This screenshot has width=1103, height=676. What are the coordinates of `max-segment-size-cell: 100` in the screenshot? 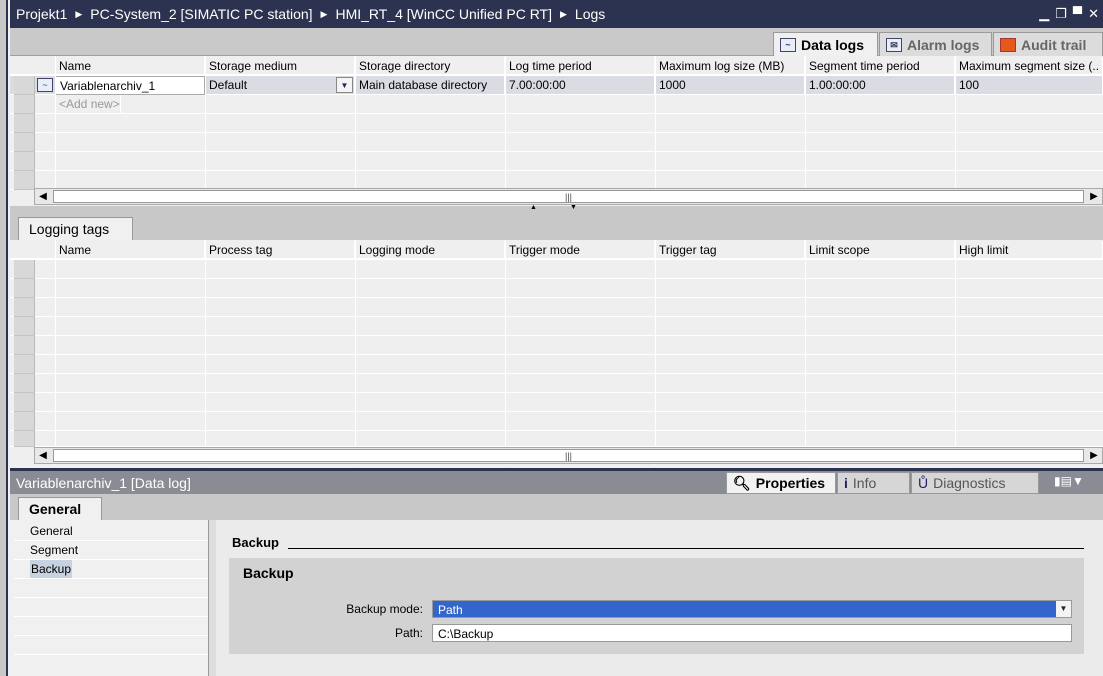 It's located at (1029, 85).